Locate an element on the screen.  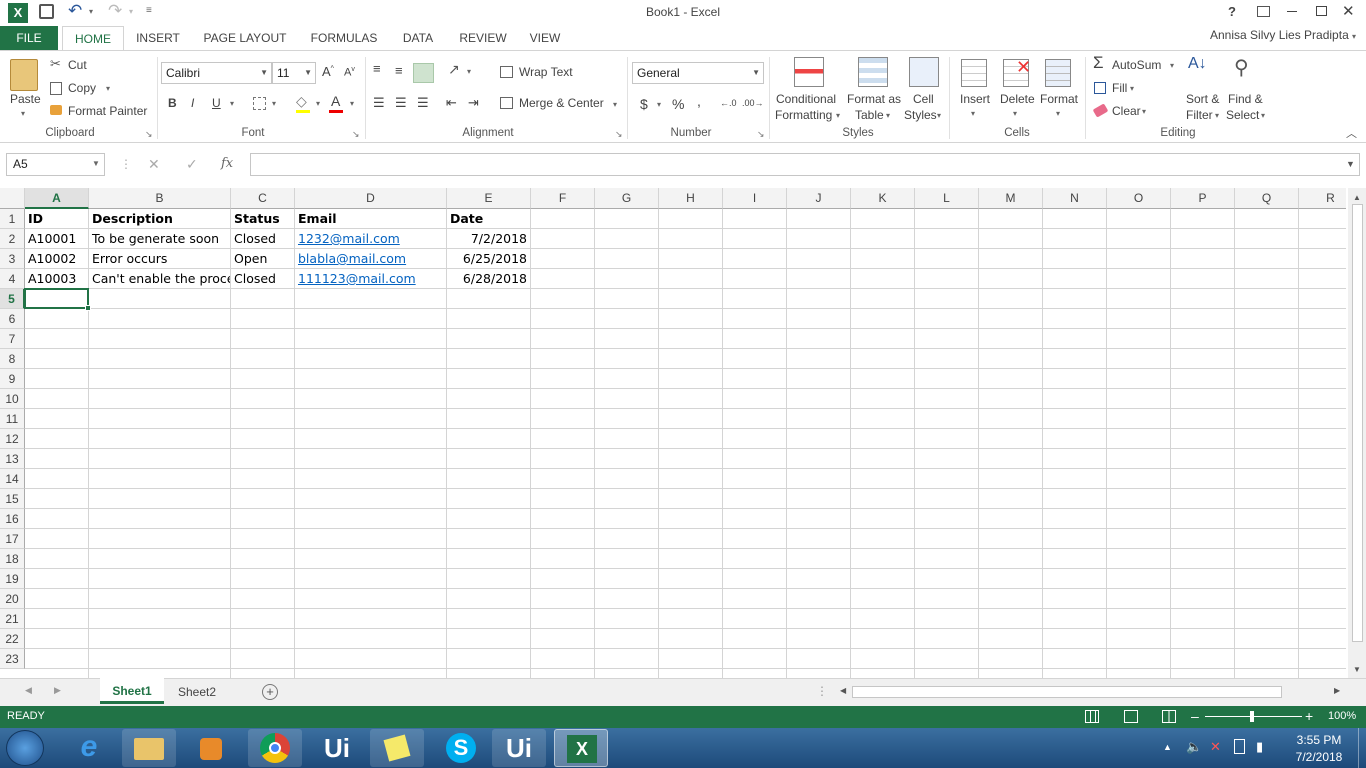
autosum-button: AutoSum is located at coordinates (1136, 65).